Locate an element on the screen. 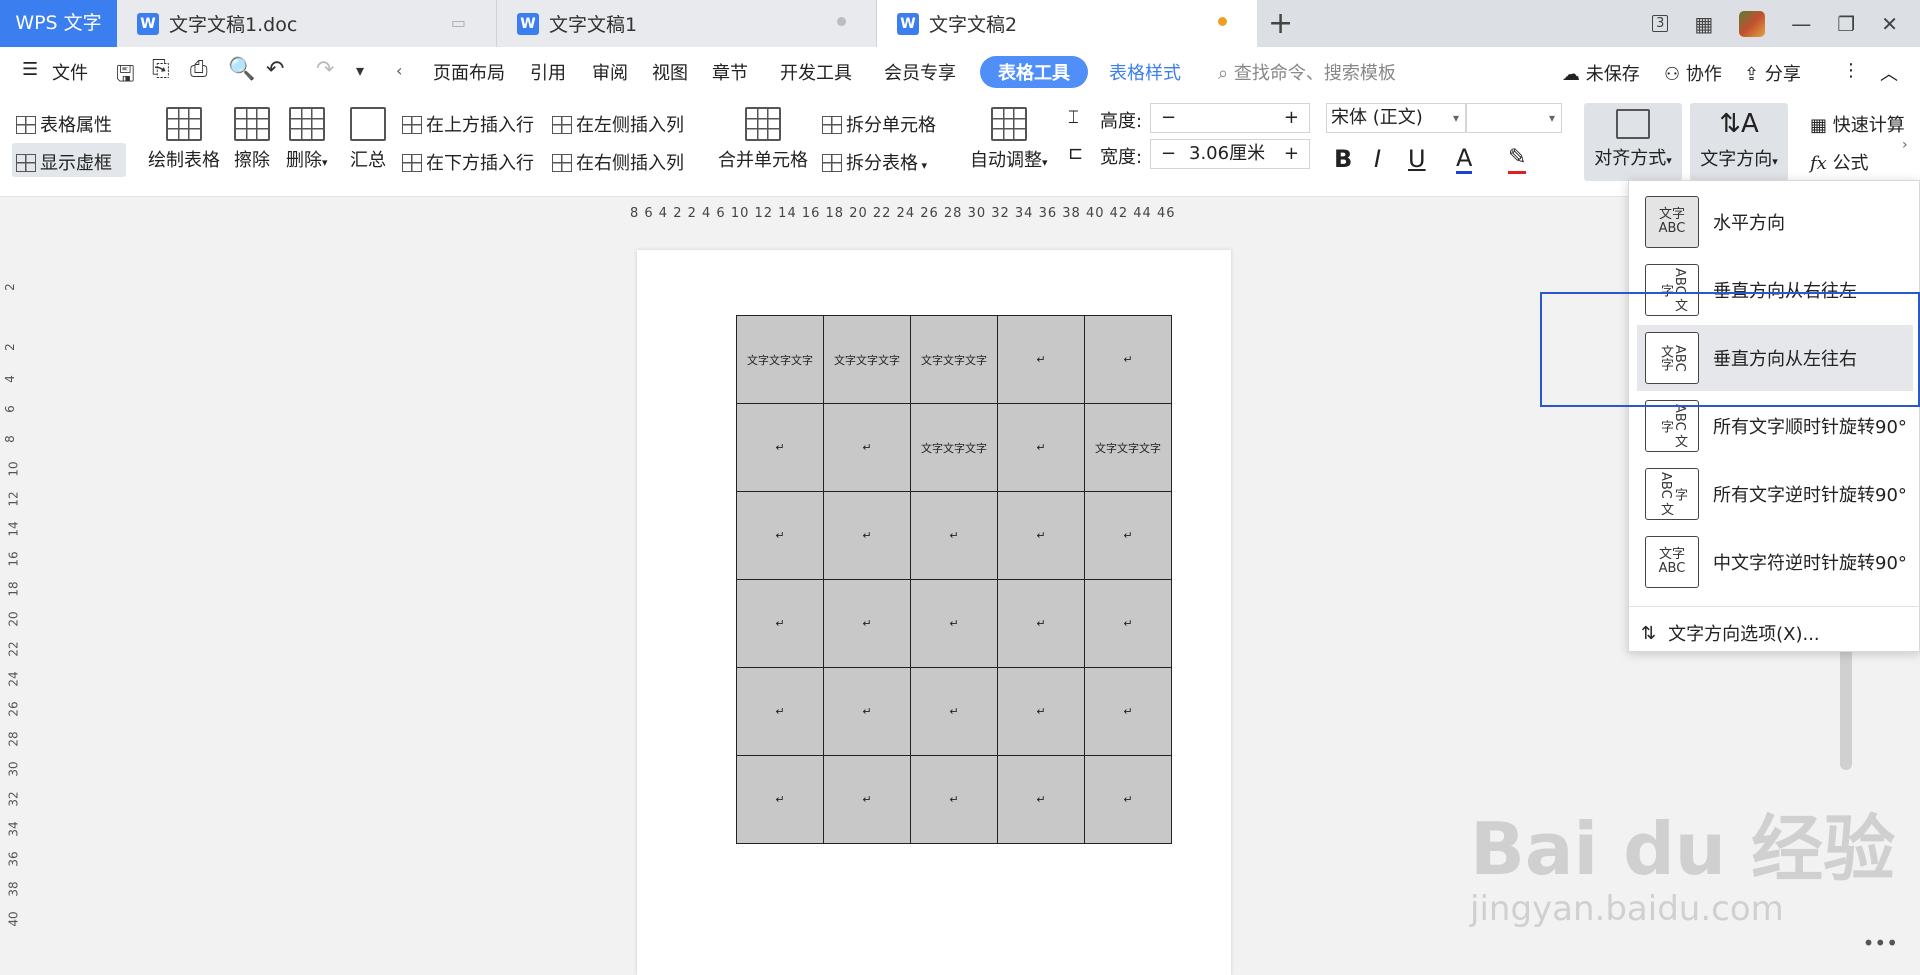 This screenshot has width=1920, height=975. menu-item-cjk-rotate-ccw: 文字 ABC 中文字符逆时针旋转90° is located at coordinates (1775, 562).